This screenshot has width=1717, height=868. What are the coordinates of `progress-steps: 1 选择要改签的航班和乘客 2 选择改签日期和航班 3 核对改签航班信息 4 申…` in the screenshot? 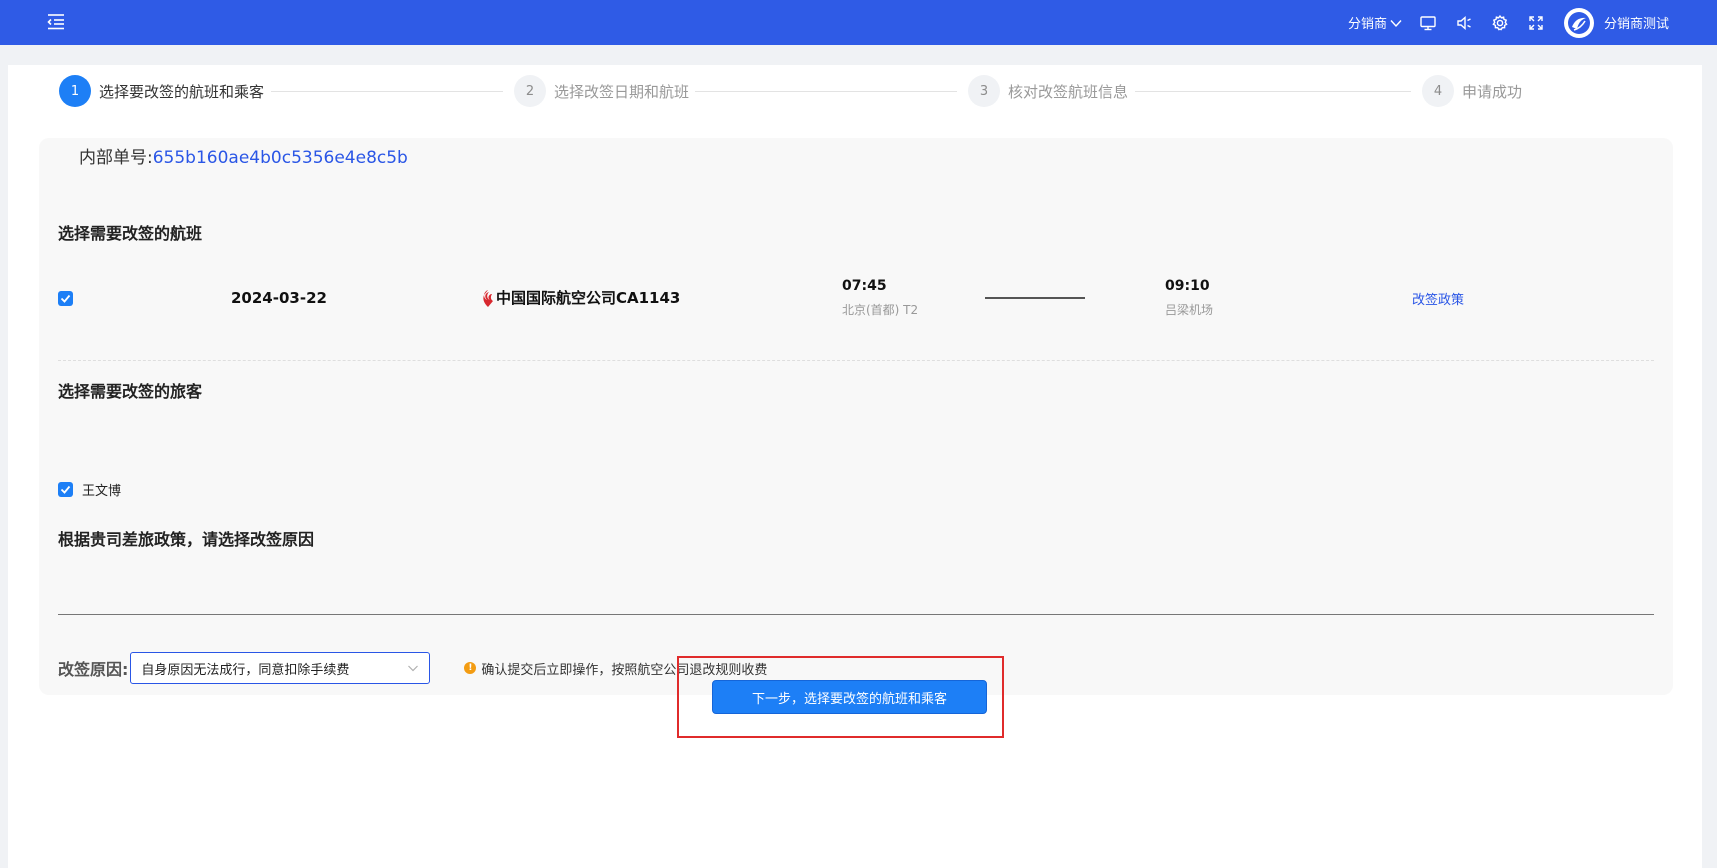 It's located at (859, 92).